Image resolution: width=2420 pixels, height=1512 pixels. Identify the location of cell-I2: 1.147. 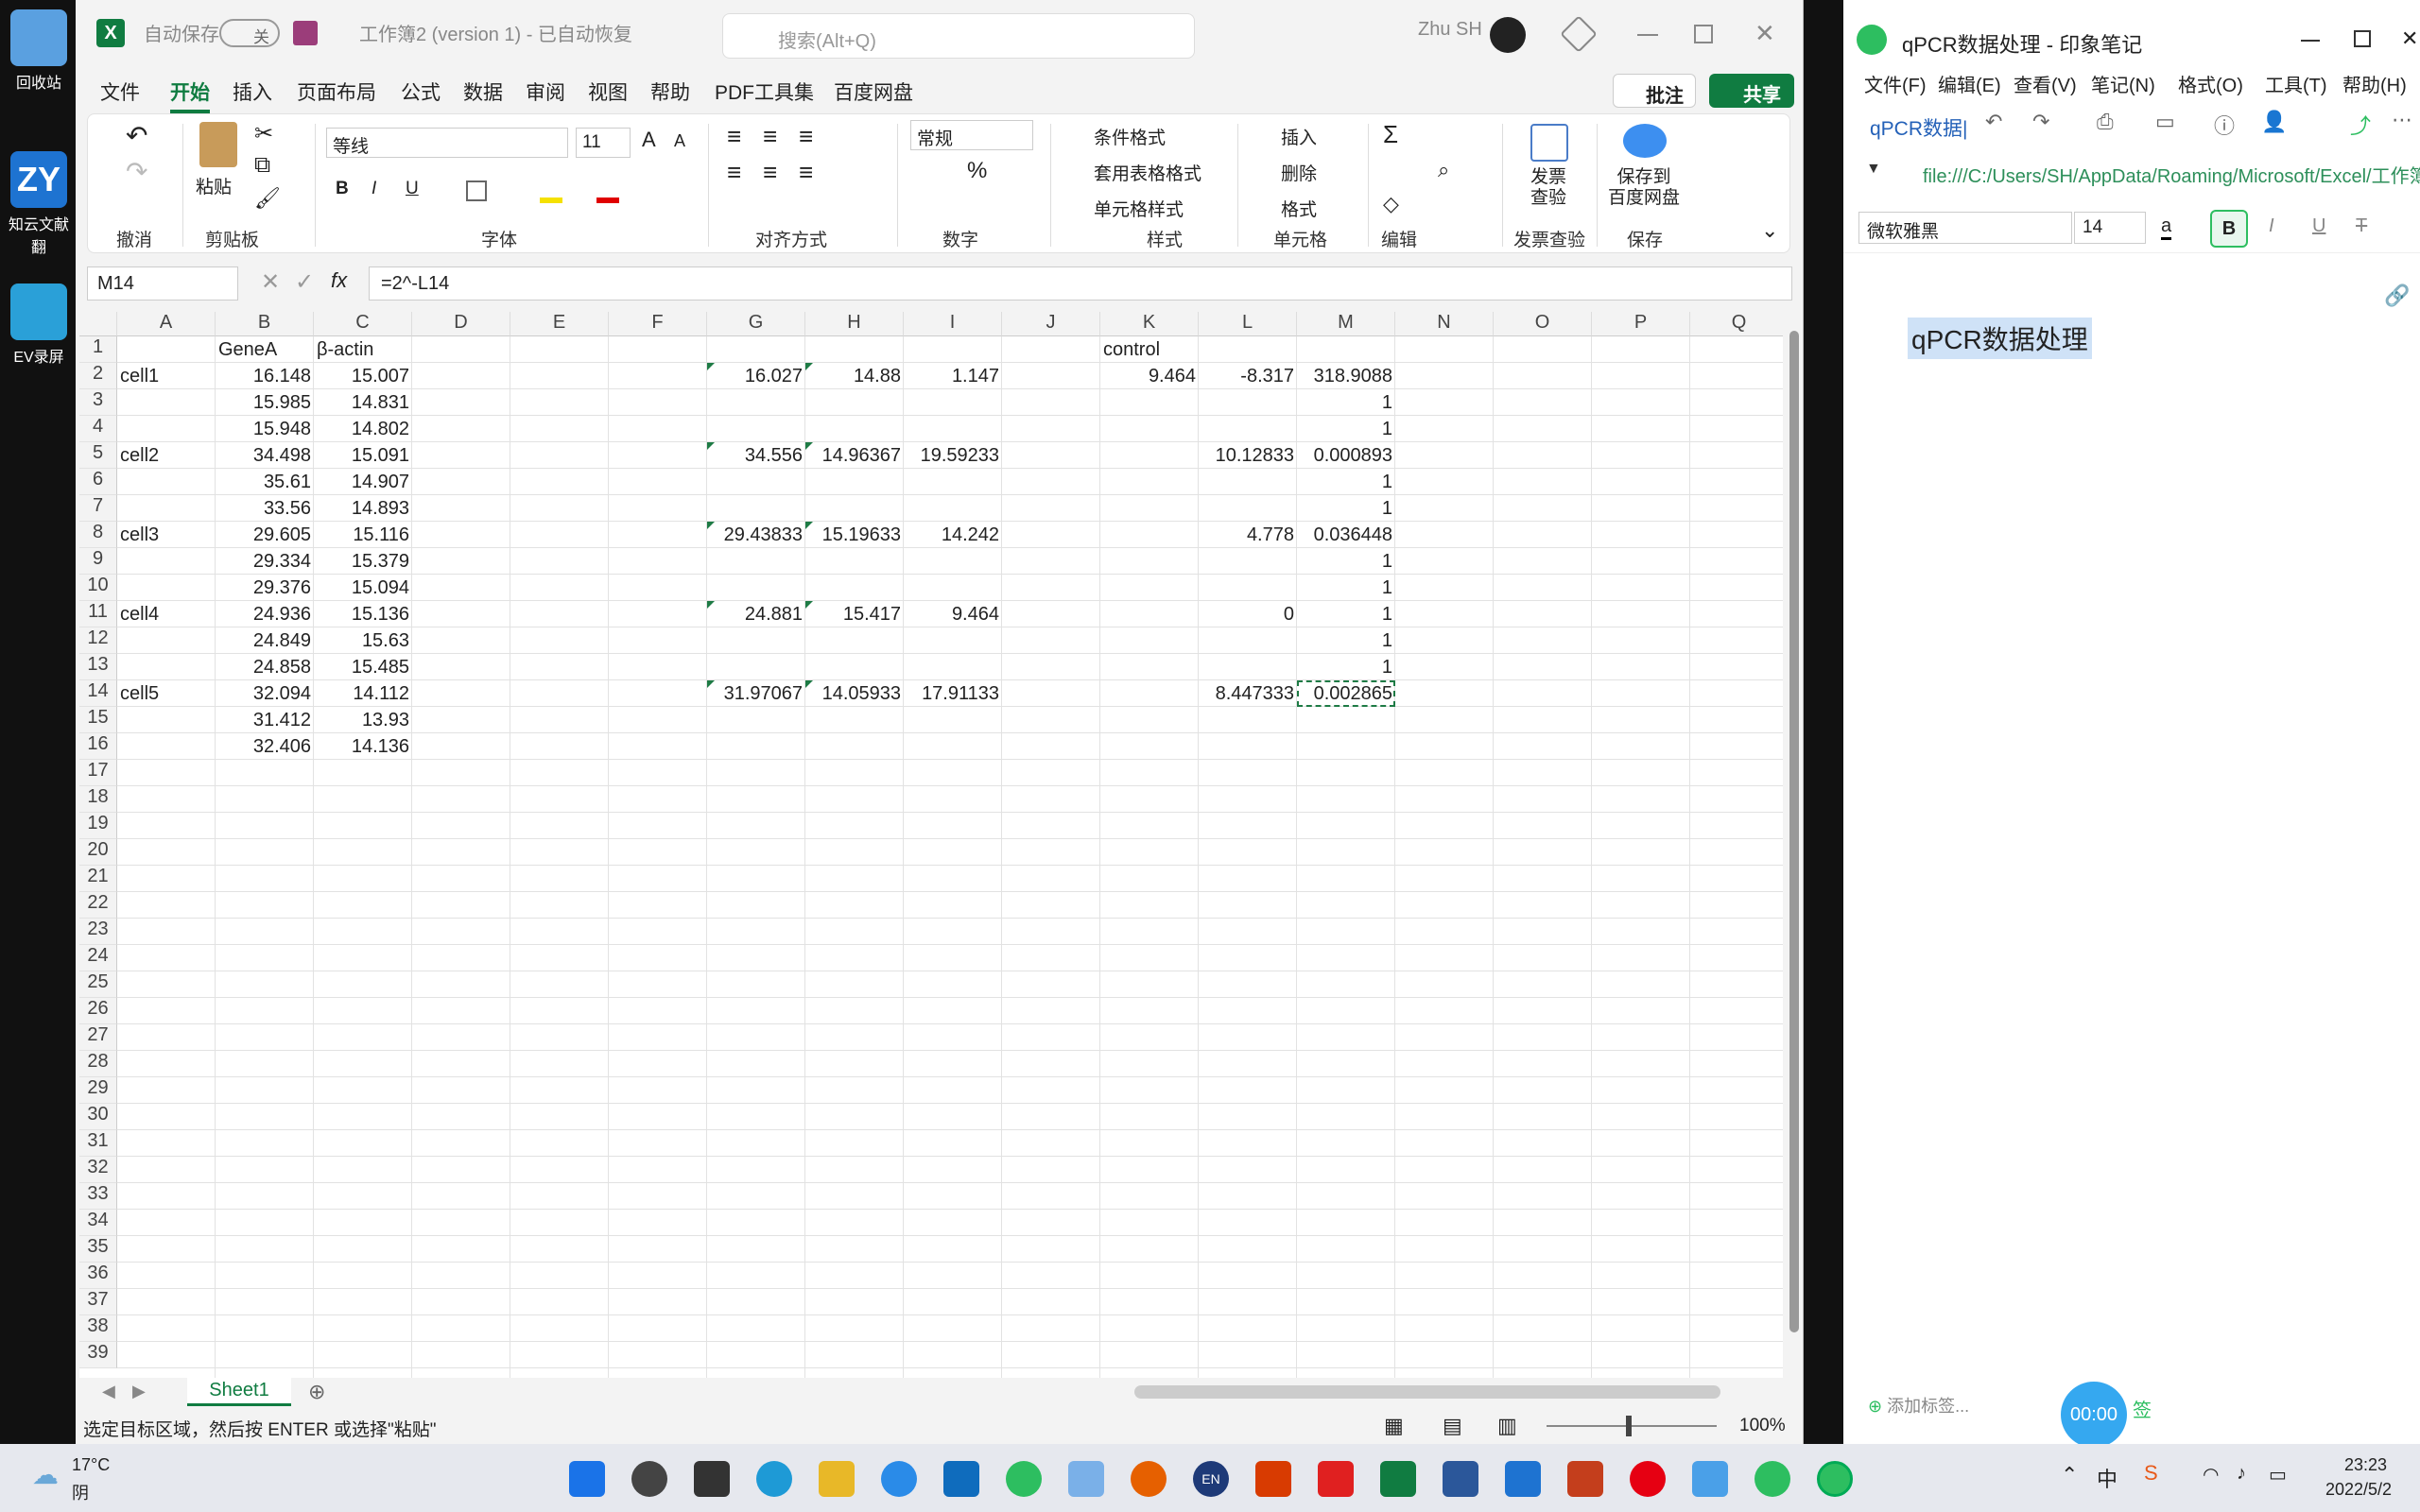
(953, 376).